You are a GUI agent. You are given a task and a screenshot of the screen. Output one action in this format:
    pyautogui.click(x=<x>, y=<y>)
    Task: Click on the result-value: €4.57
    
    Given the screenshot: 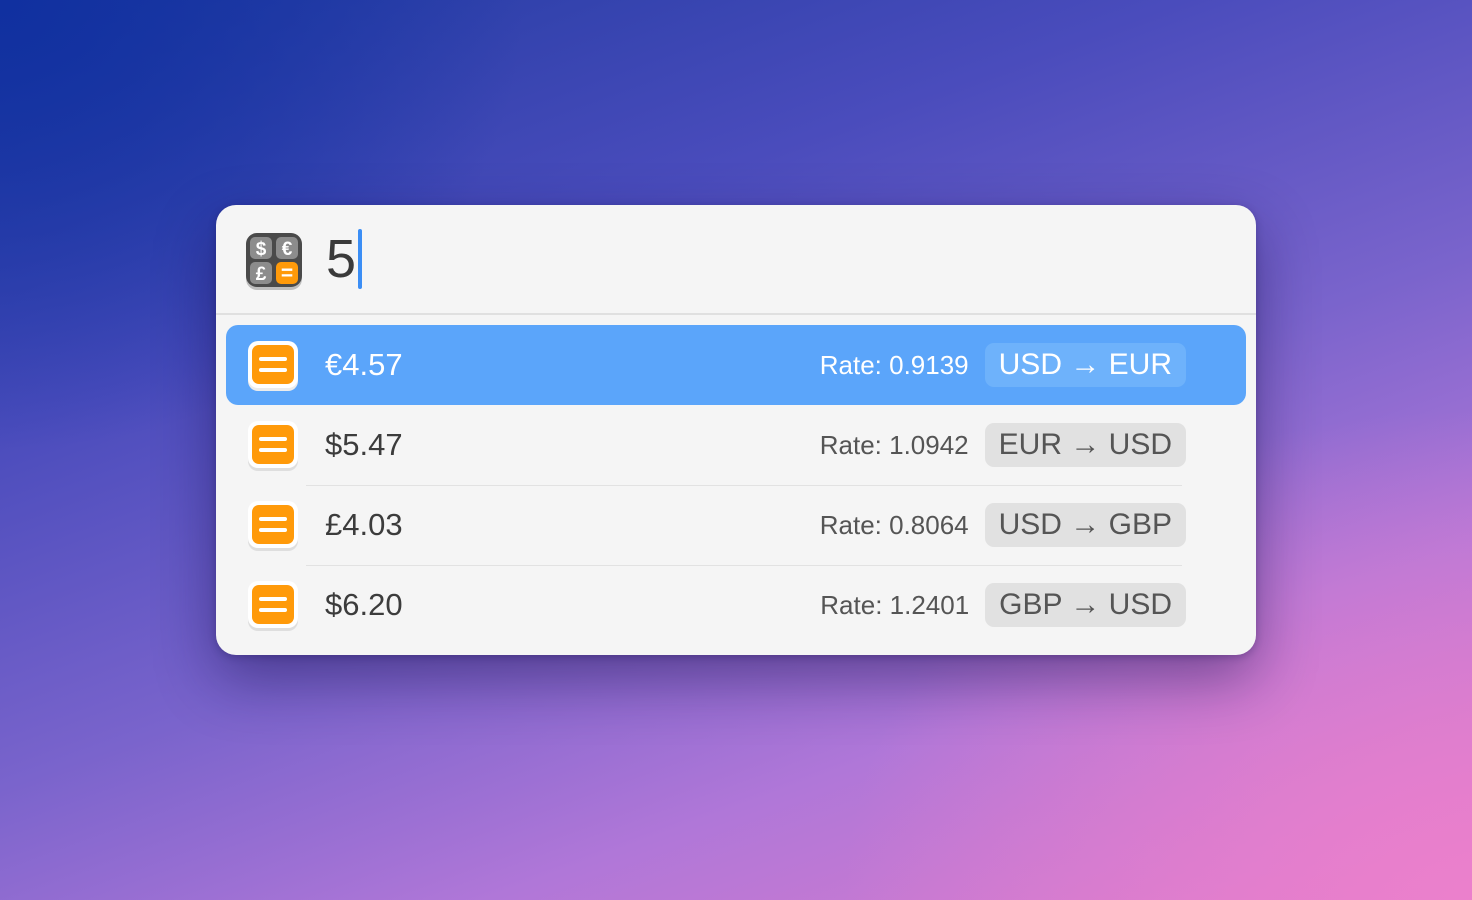 What is the action you would take?
    pyautogui.click(x=364, y=364)
    